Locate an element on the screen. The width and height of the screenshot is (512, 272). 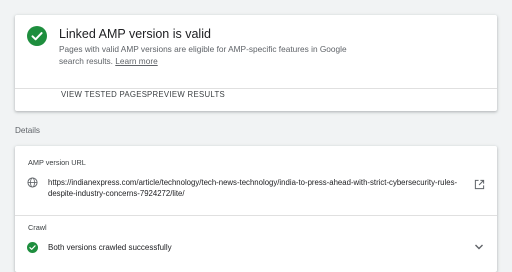
view-tested-pages-button: VIEW TESTED PAGES is located at coordinates (104, 94).